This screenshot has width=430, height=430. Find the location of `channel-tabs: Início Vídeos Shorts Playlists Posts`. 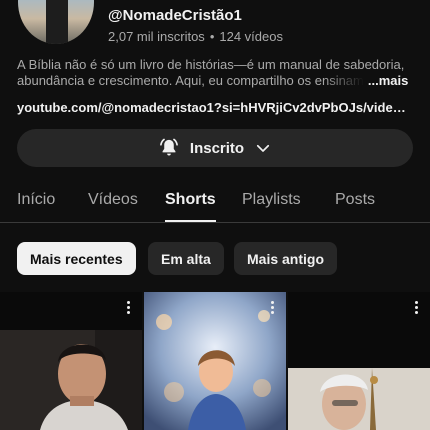

channel-tabs: Início Vídeos Shorts Playlists Posts is located at coordinates (215, 204).